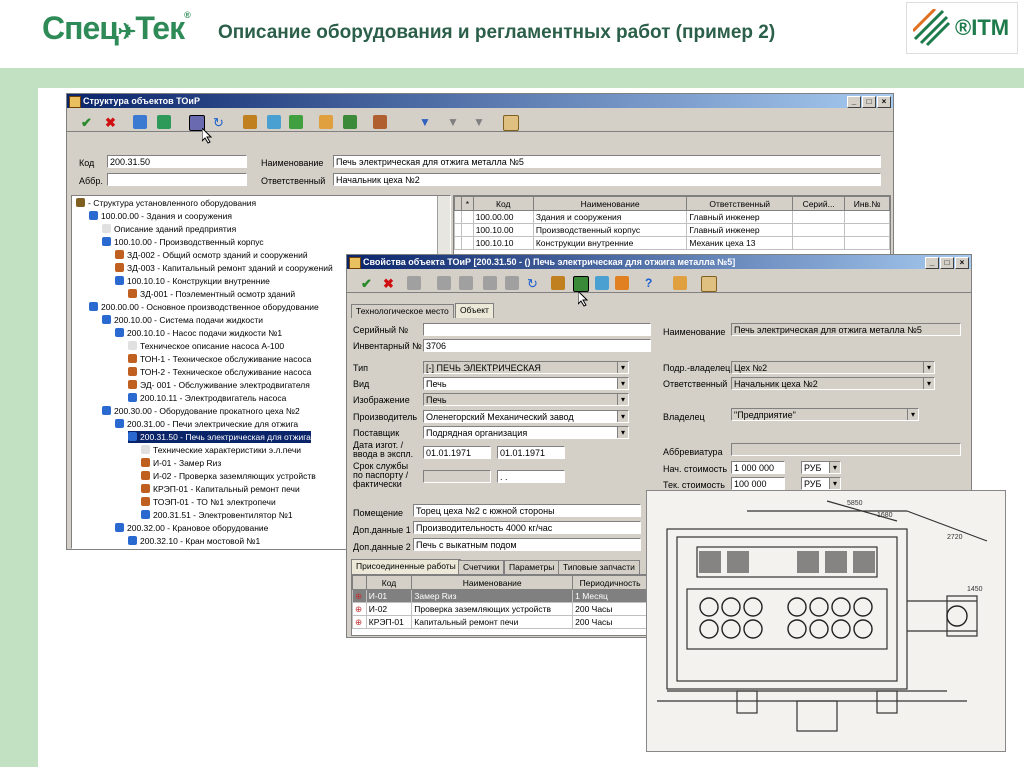 This screenshot has height=767, width=1024. What do you see at coordinates (758, 467) in the screenshot?
I see `cost0-field: 1 000 000` at bounding box center [758, 467].